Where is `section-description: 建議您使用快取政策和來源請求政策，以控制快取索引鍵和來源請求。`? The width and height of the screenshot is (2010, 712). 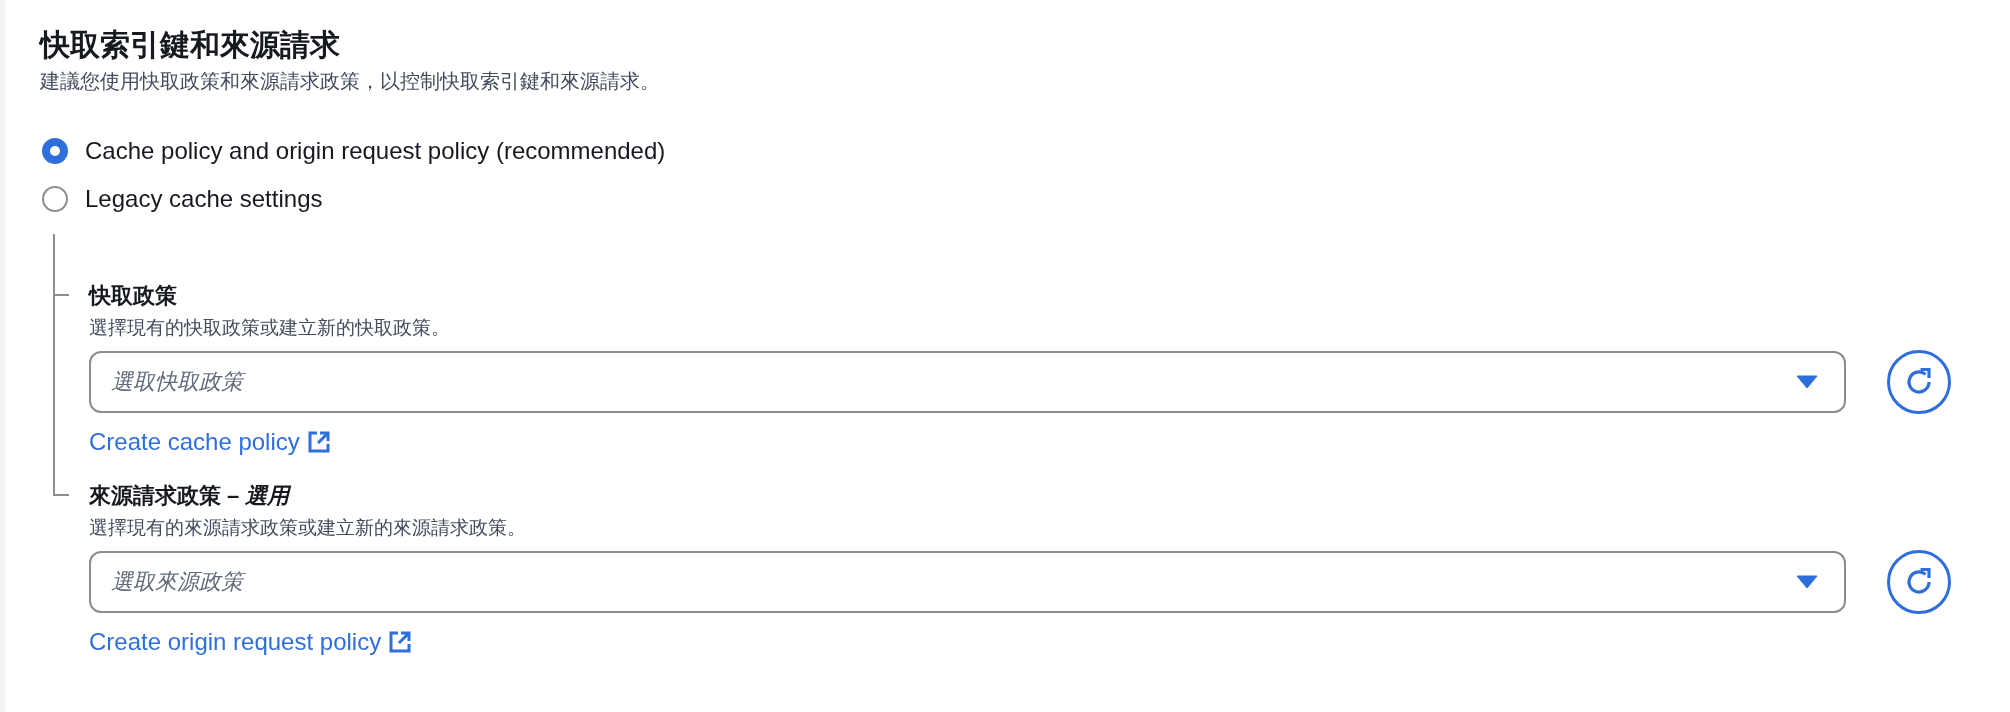 section-description: 建議您使用快取政策和來源請求政策，以控制快取索引鍵和來源請求。 is located at coordinates (350, 81).